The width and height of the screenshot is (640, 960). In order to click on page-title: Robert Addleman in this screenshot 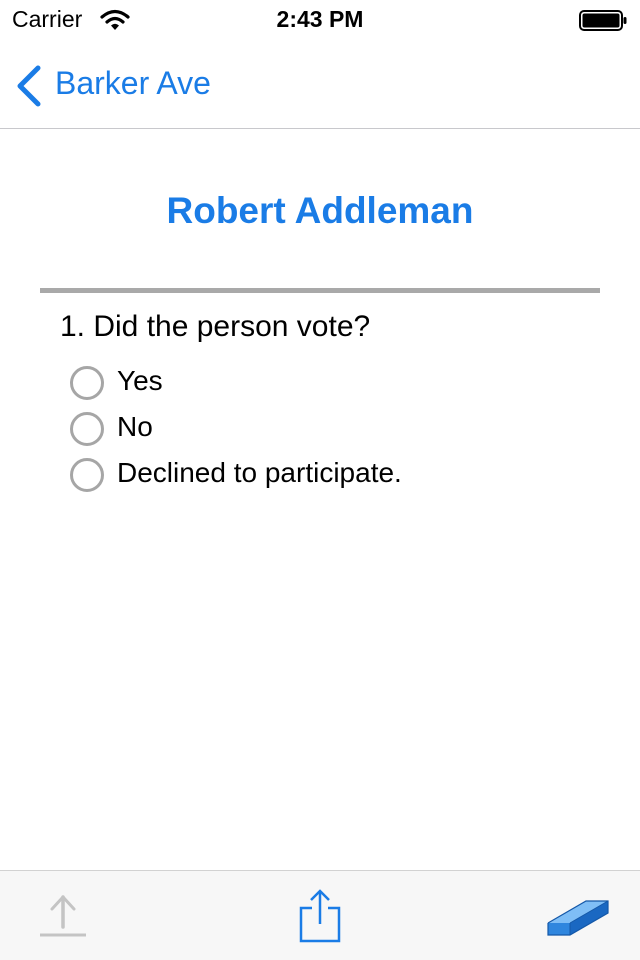, I will do `click(320, 210)`.